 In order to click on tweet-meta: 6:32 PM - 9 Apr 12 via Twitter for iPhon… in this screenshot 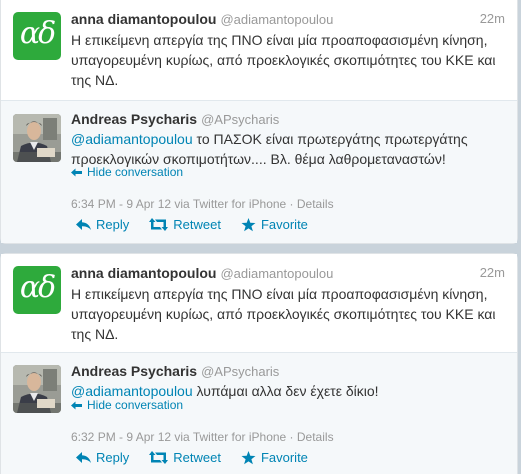, I will do `click(202, 437)`.